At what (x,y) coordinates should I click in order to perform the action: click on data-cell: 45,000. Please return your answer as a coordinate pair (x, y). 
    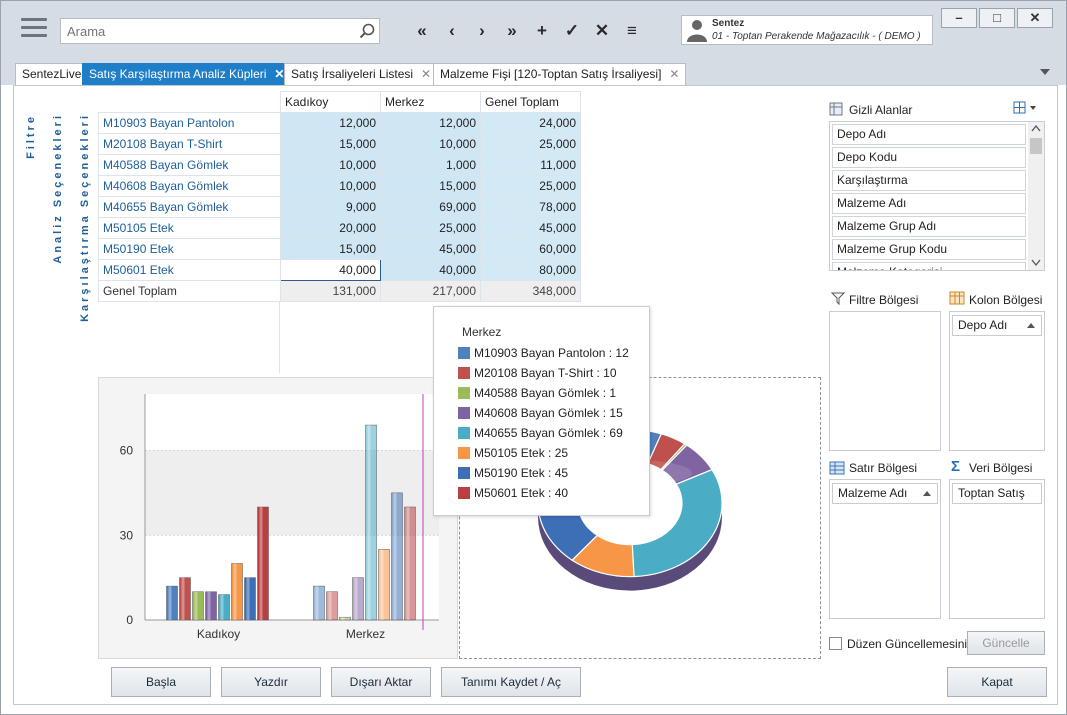
    Looking at the image, I should click on (430, 249).